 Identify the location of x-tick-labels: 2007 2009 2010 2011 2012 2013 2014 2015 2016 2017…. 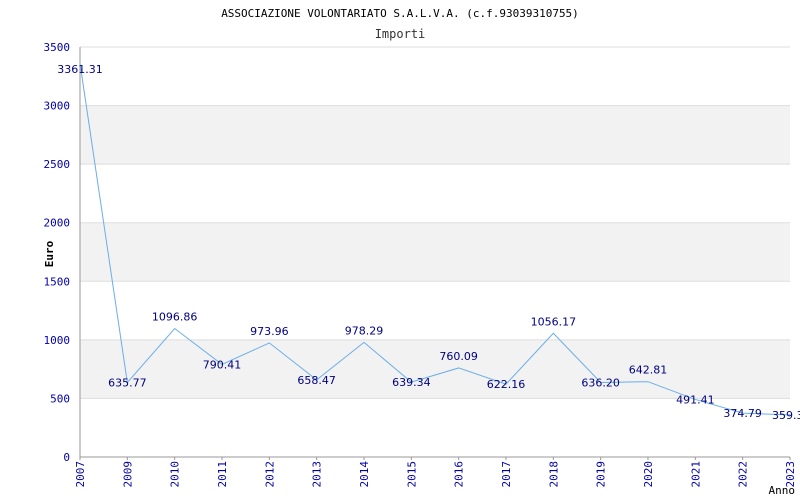
(435, 472).